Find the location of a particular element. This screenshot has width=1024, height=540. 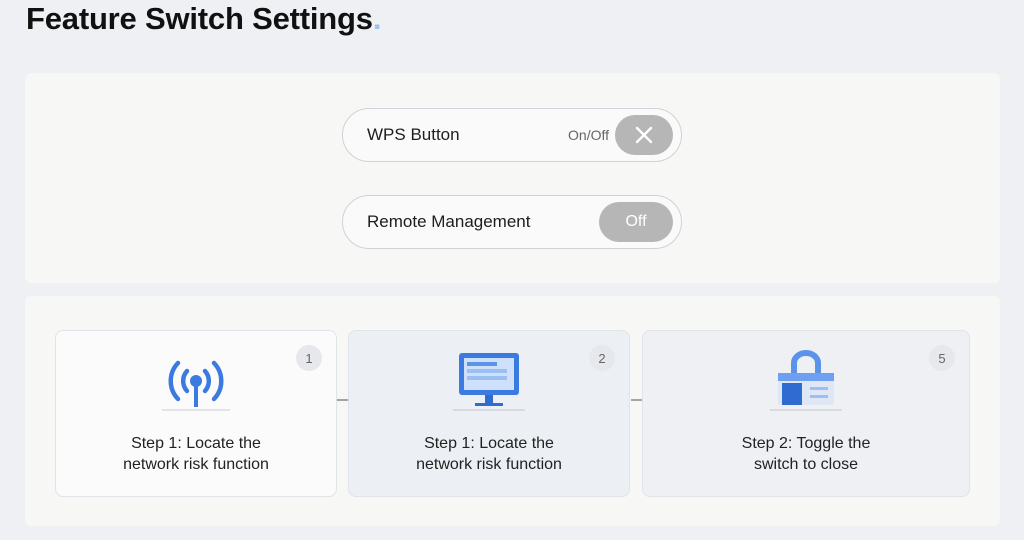

remote-management-label: Remote Management is located at coordinates (449, 221).